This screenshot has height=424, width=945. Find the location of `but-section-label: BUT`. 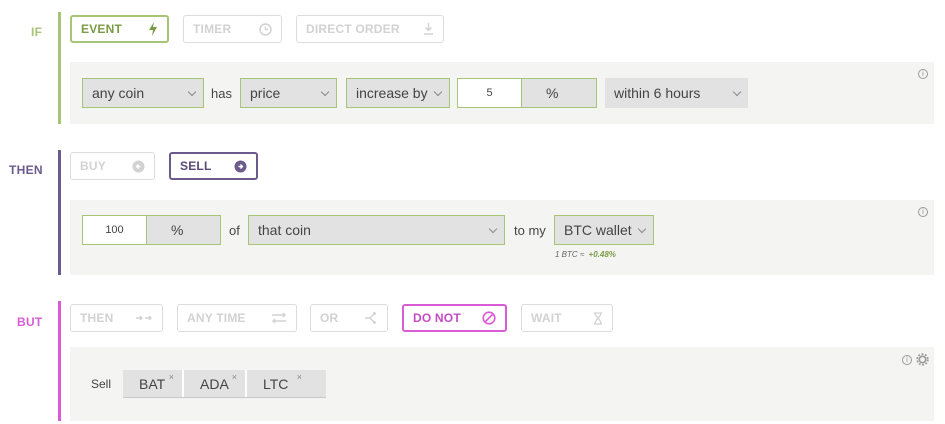

but-section-label: BUT is located at coordinates (30, 322).